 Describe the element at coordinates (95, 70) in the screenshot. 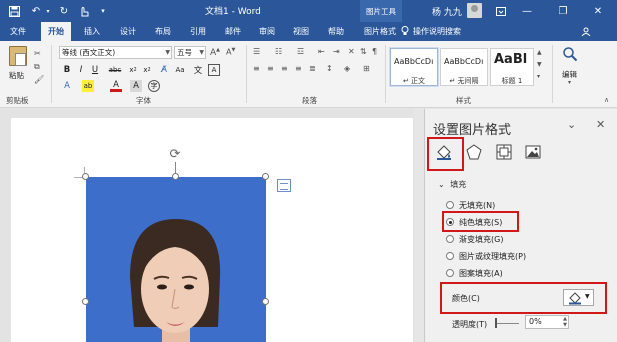

I see `underline-icon: U` at that location.